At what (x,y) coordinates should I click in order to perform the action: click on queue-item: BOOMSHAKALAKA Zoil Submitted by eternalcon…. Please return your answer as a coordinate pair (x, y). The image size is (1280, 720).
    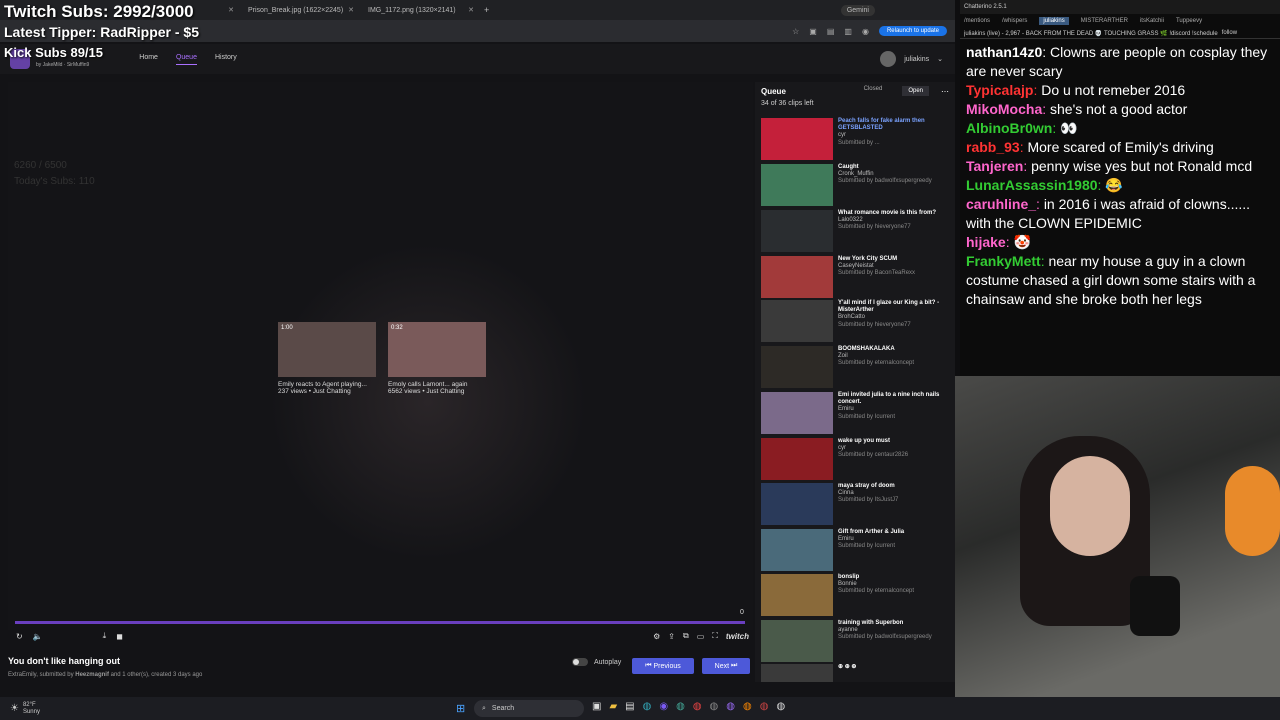
    Looking at the image, I should click on (855, 368).